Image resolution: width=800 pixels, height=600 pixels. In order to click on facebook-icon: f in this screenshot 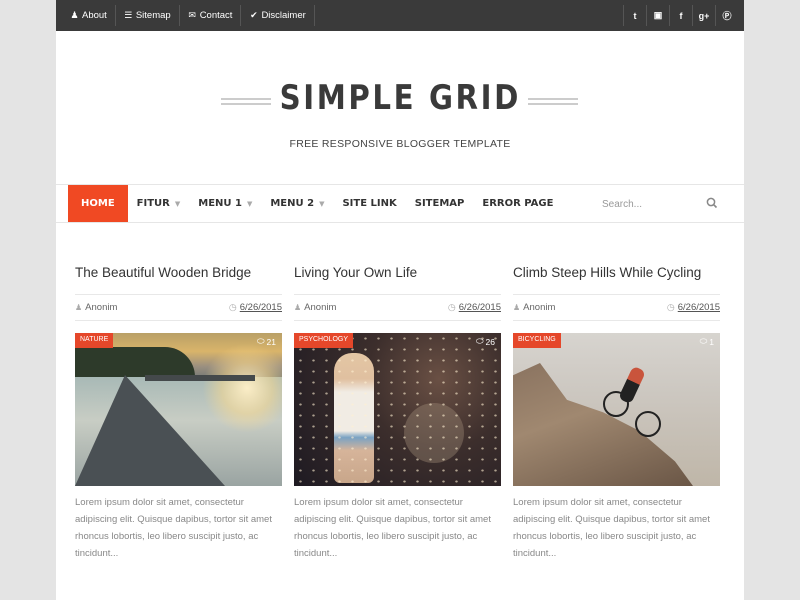, I will do `click(680, 15)`.